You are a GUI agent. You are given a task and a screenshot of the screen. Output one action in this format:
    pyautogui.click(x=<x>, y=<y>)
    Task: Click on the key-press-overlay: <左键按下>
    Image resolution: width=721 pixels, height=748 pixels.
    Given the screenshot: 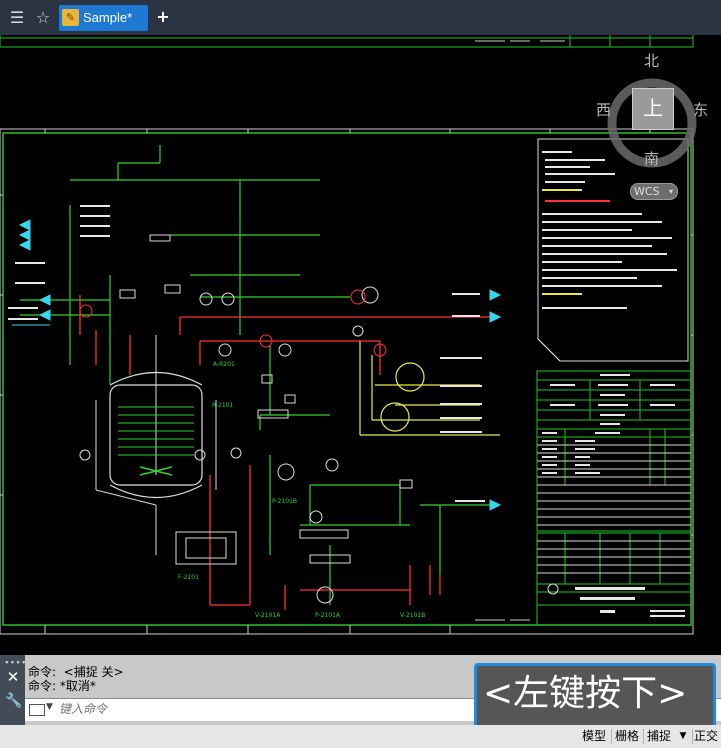 What is the action you would take?
    pyautogui.click(x=595, y=696)
    